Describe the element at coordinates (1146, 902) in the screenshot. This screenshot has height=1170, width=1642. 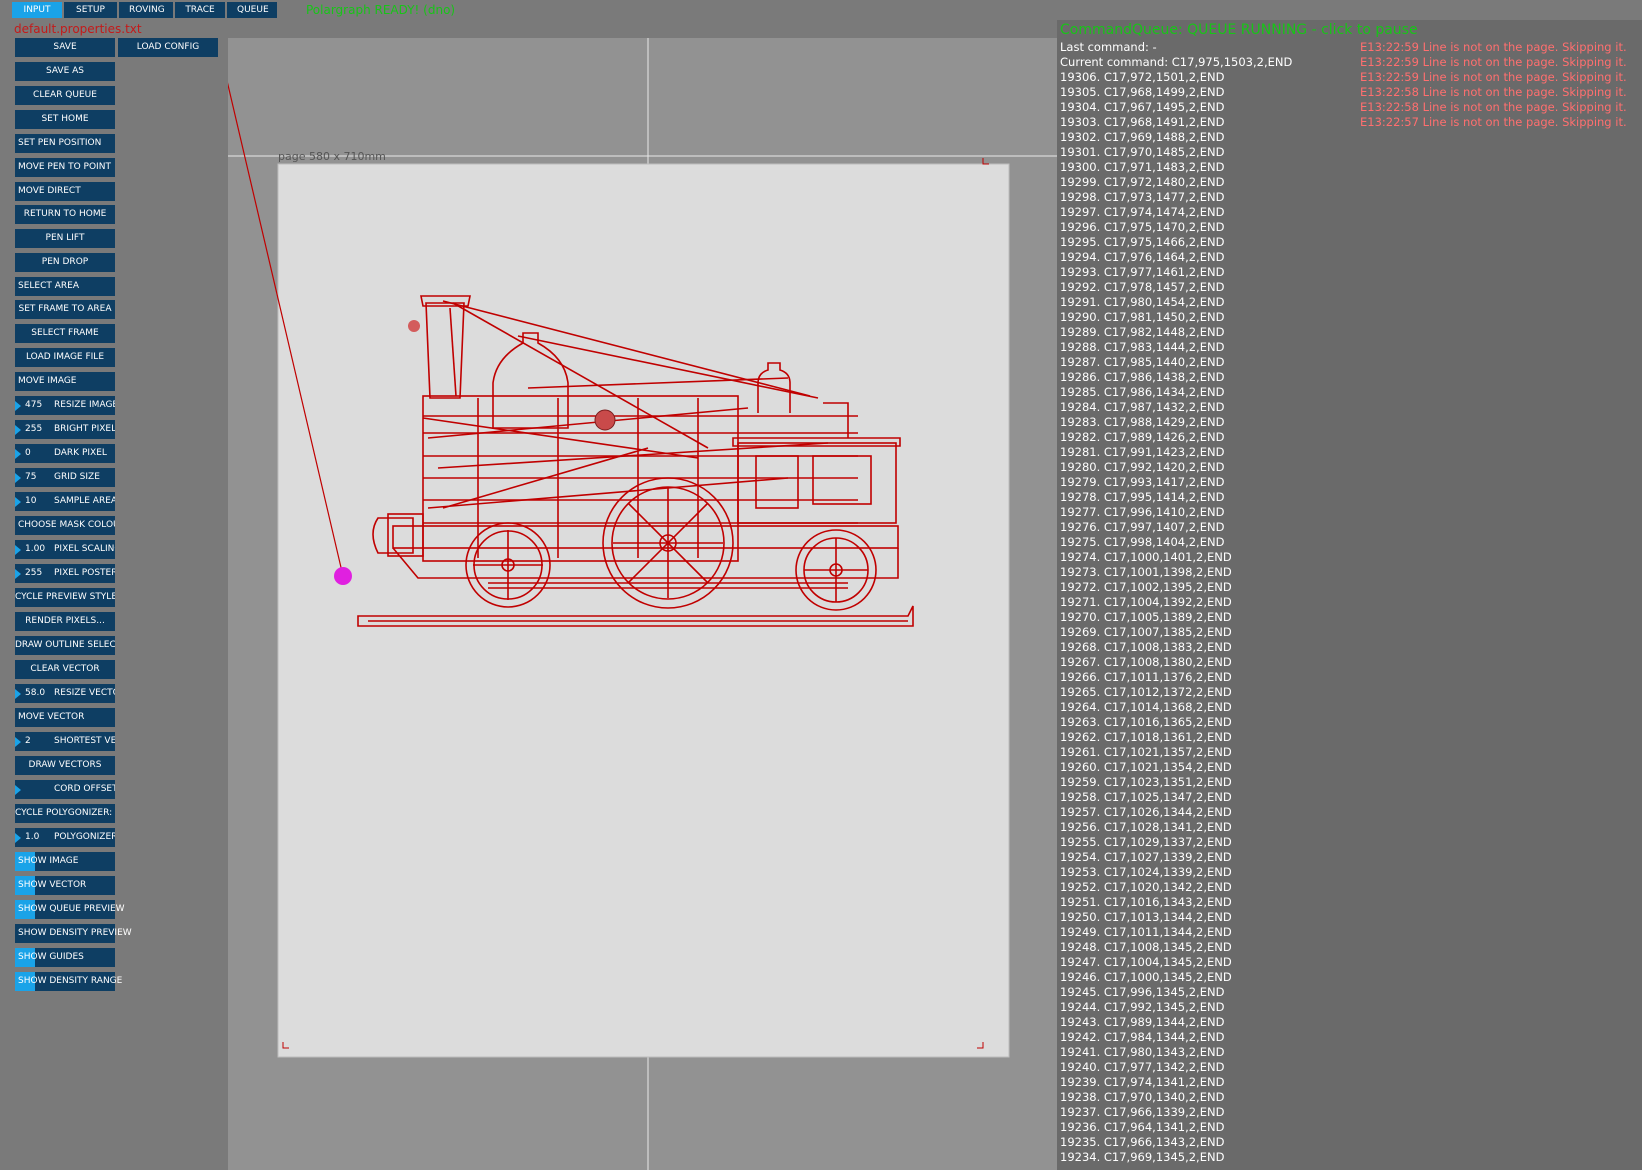
I see `queue-line: 19251. C17,1016,1343,2,END` at that location.